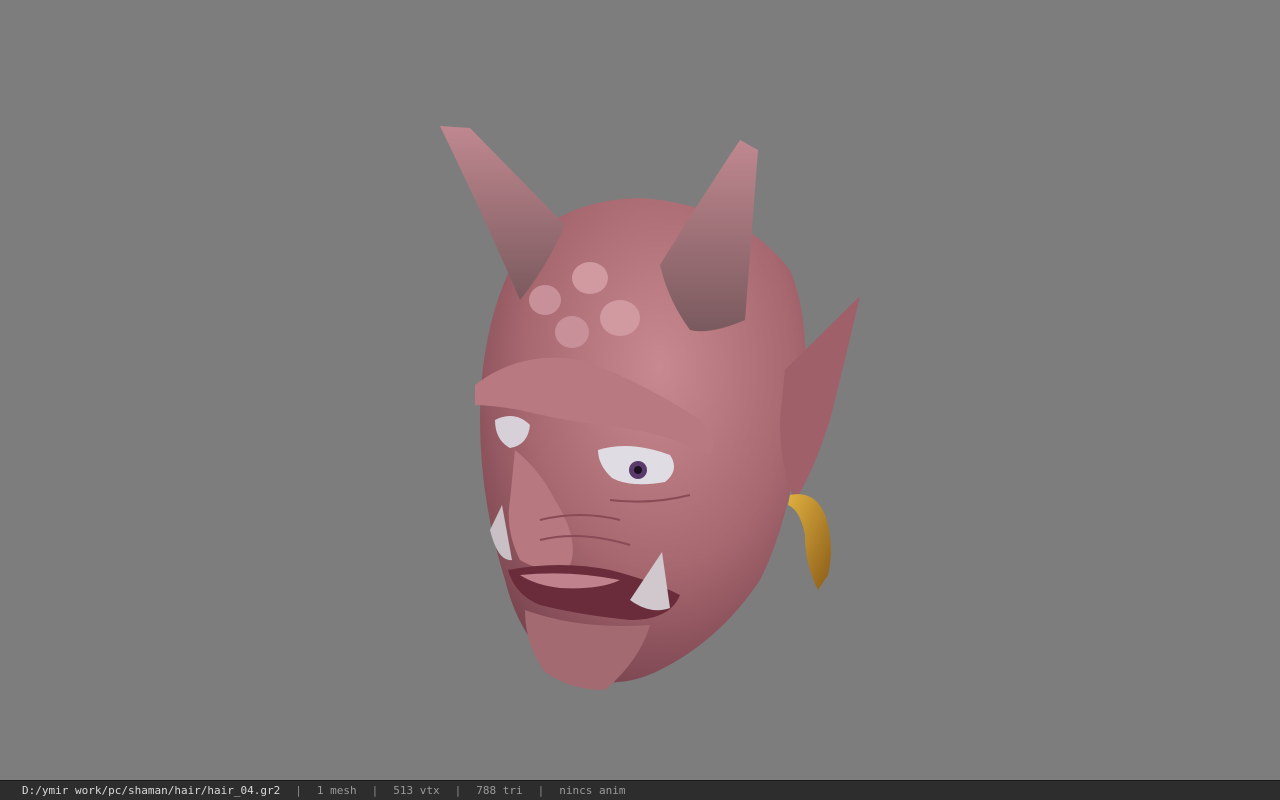  What do you see at coordinates (592, 790) in the screenshot?
I see `anim-status: nincs anim` at bounding box center [592, 790].